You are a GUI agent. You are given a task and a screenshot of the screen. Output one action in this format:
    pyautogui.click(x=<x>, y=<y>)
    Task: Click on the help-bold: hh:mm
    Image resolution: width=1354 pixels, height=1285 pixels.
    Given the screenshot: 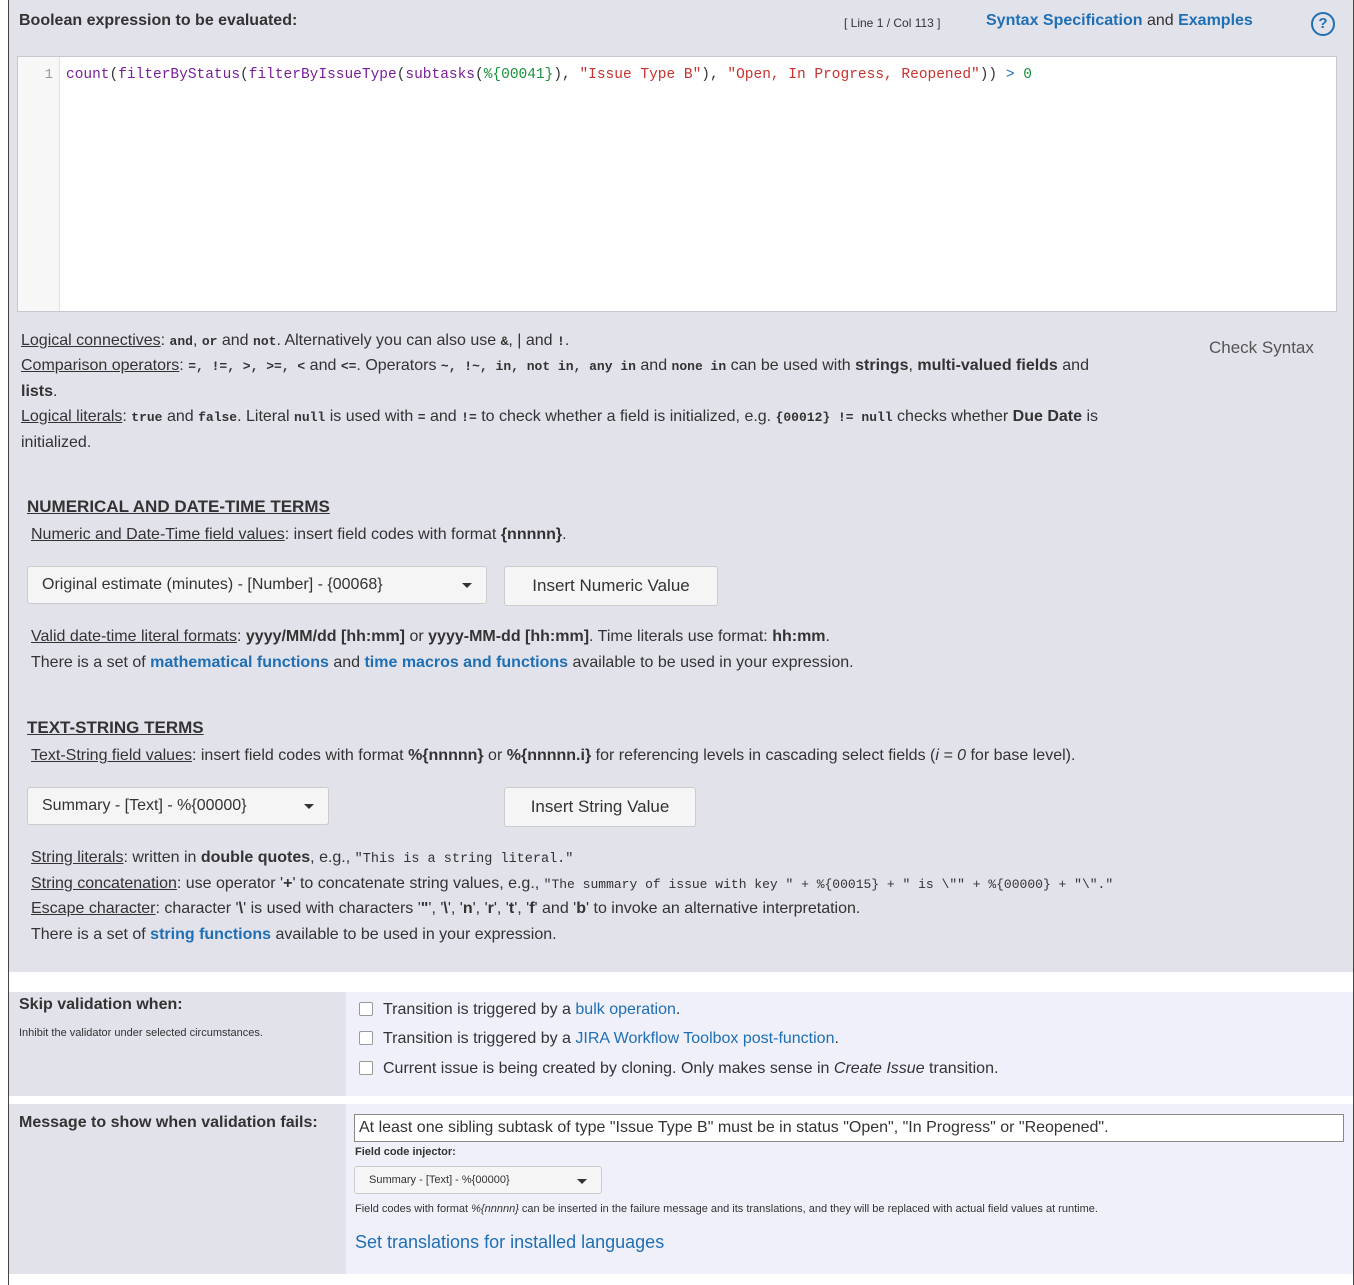 What is the action you would take?
    pyautogui.click(x=799, y=636)
    